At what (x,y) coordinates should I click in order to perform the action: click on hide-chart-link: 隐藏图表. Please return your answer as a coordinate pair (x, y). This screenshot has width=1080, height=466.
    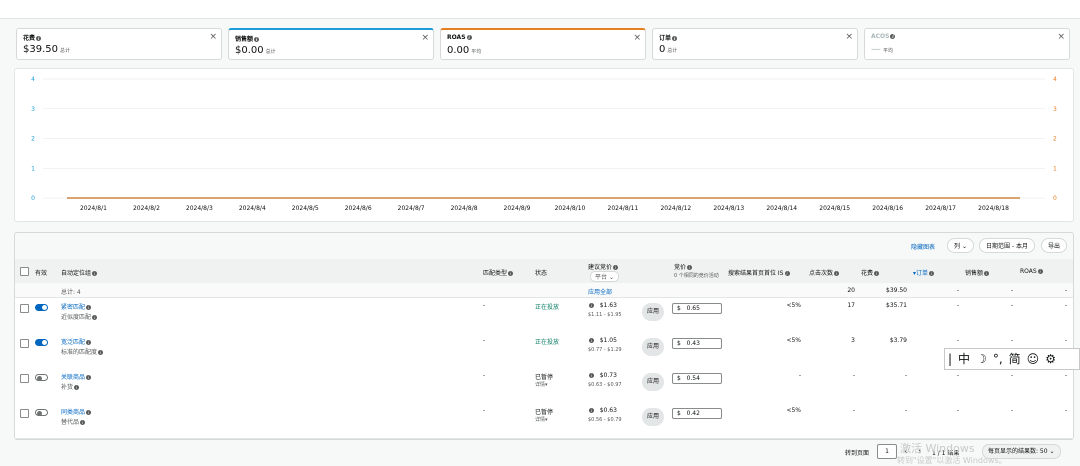
    Looking at the image, I should click on (923, 246).